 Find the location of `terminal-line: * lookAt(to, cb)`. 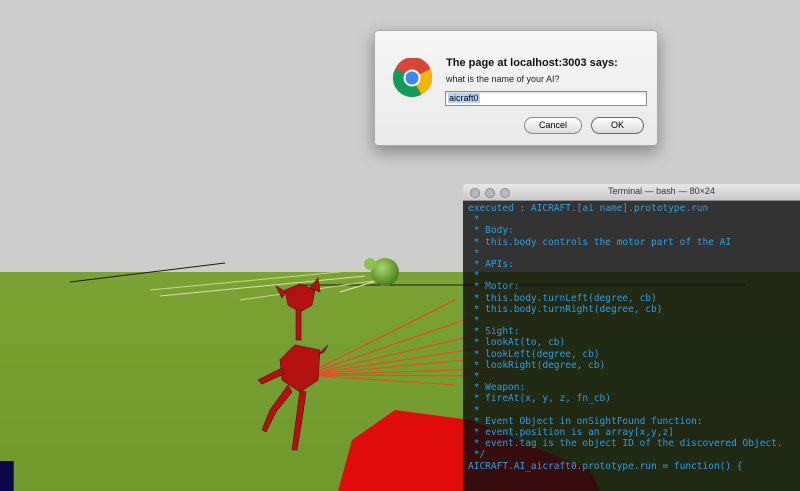

terminal-line: * lookAt(to, cb) is located at coordinates (517, 343).